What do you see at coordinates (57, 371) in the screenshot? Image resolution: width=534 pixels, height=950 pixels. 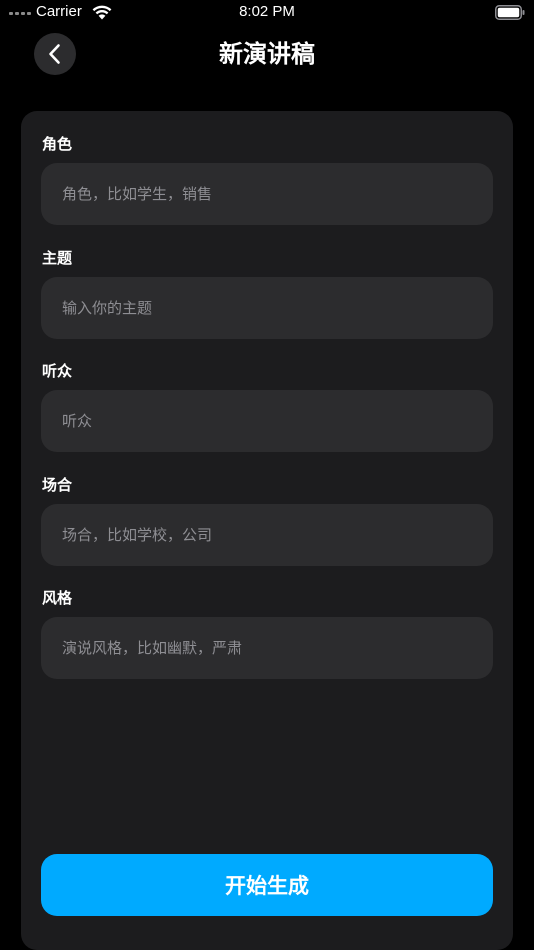 I see `audience-label: 听众` at bounding box center [57, 371].